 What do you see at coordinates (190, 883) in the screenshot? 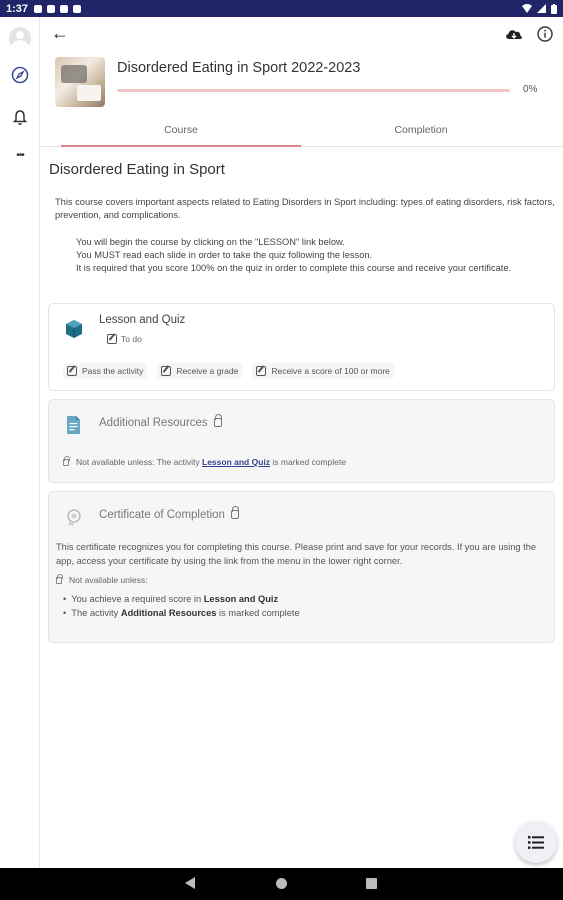
I see `nav-back-icon` at bounding box center [190, 883].